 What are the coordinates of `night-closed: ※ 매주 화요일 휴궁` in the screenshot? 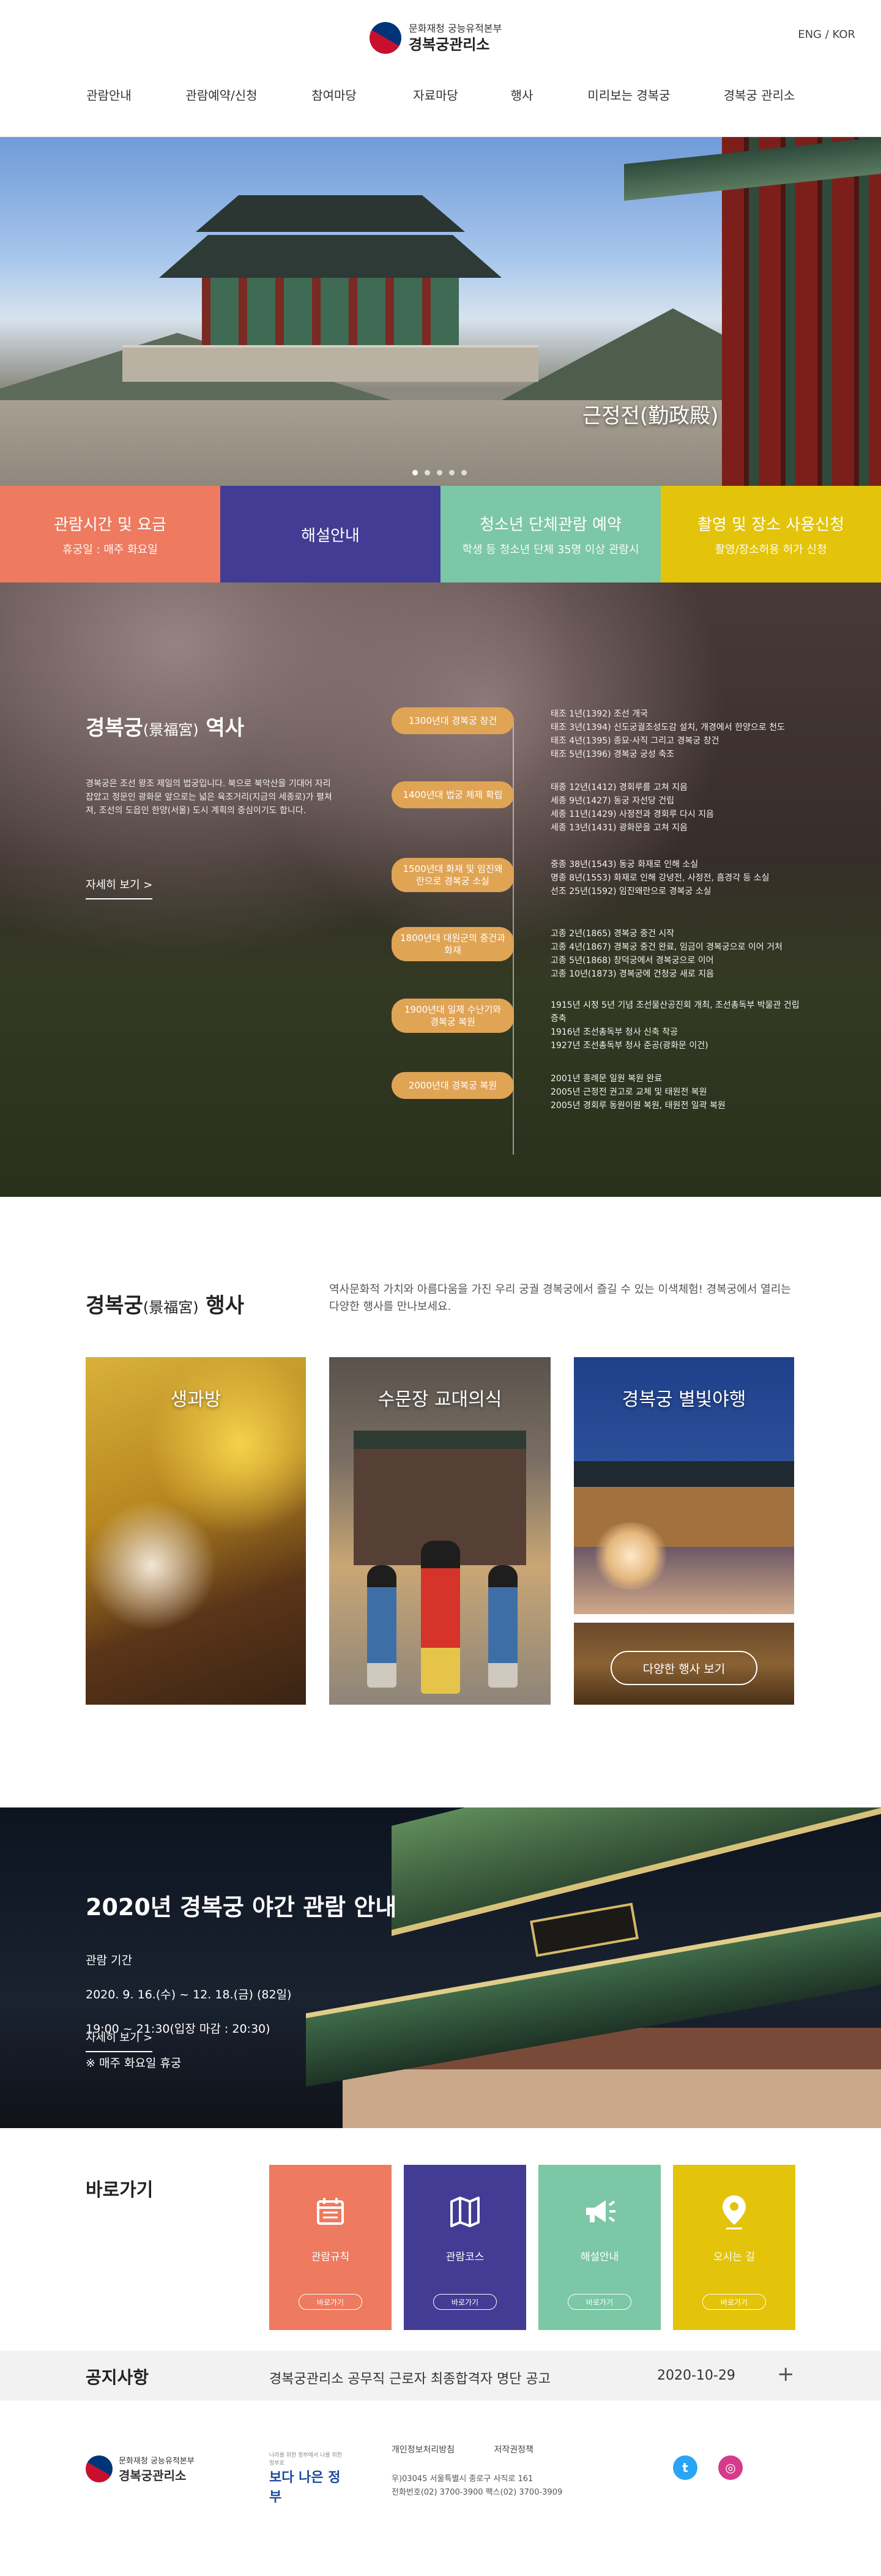 It's located at (134, 2063).